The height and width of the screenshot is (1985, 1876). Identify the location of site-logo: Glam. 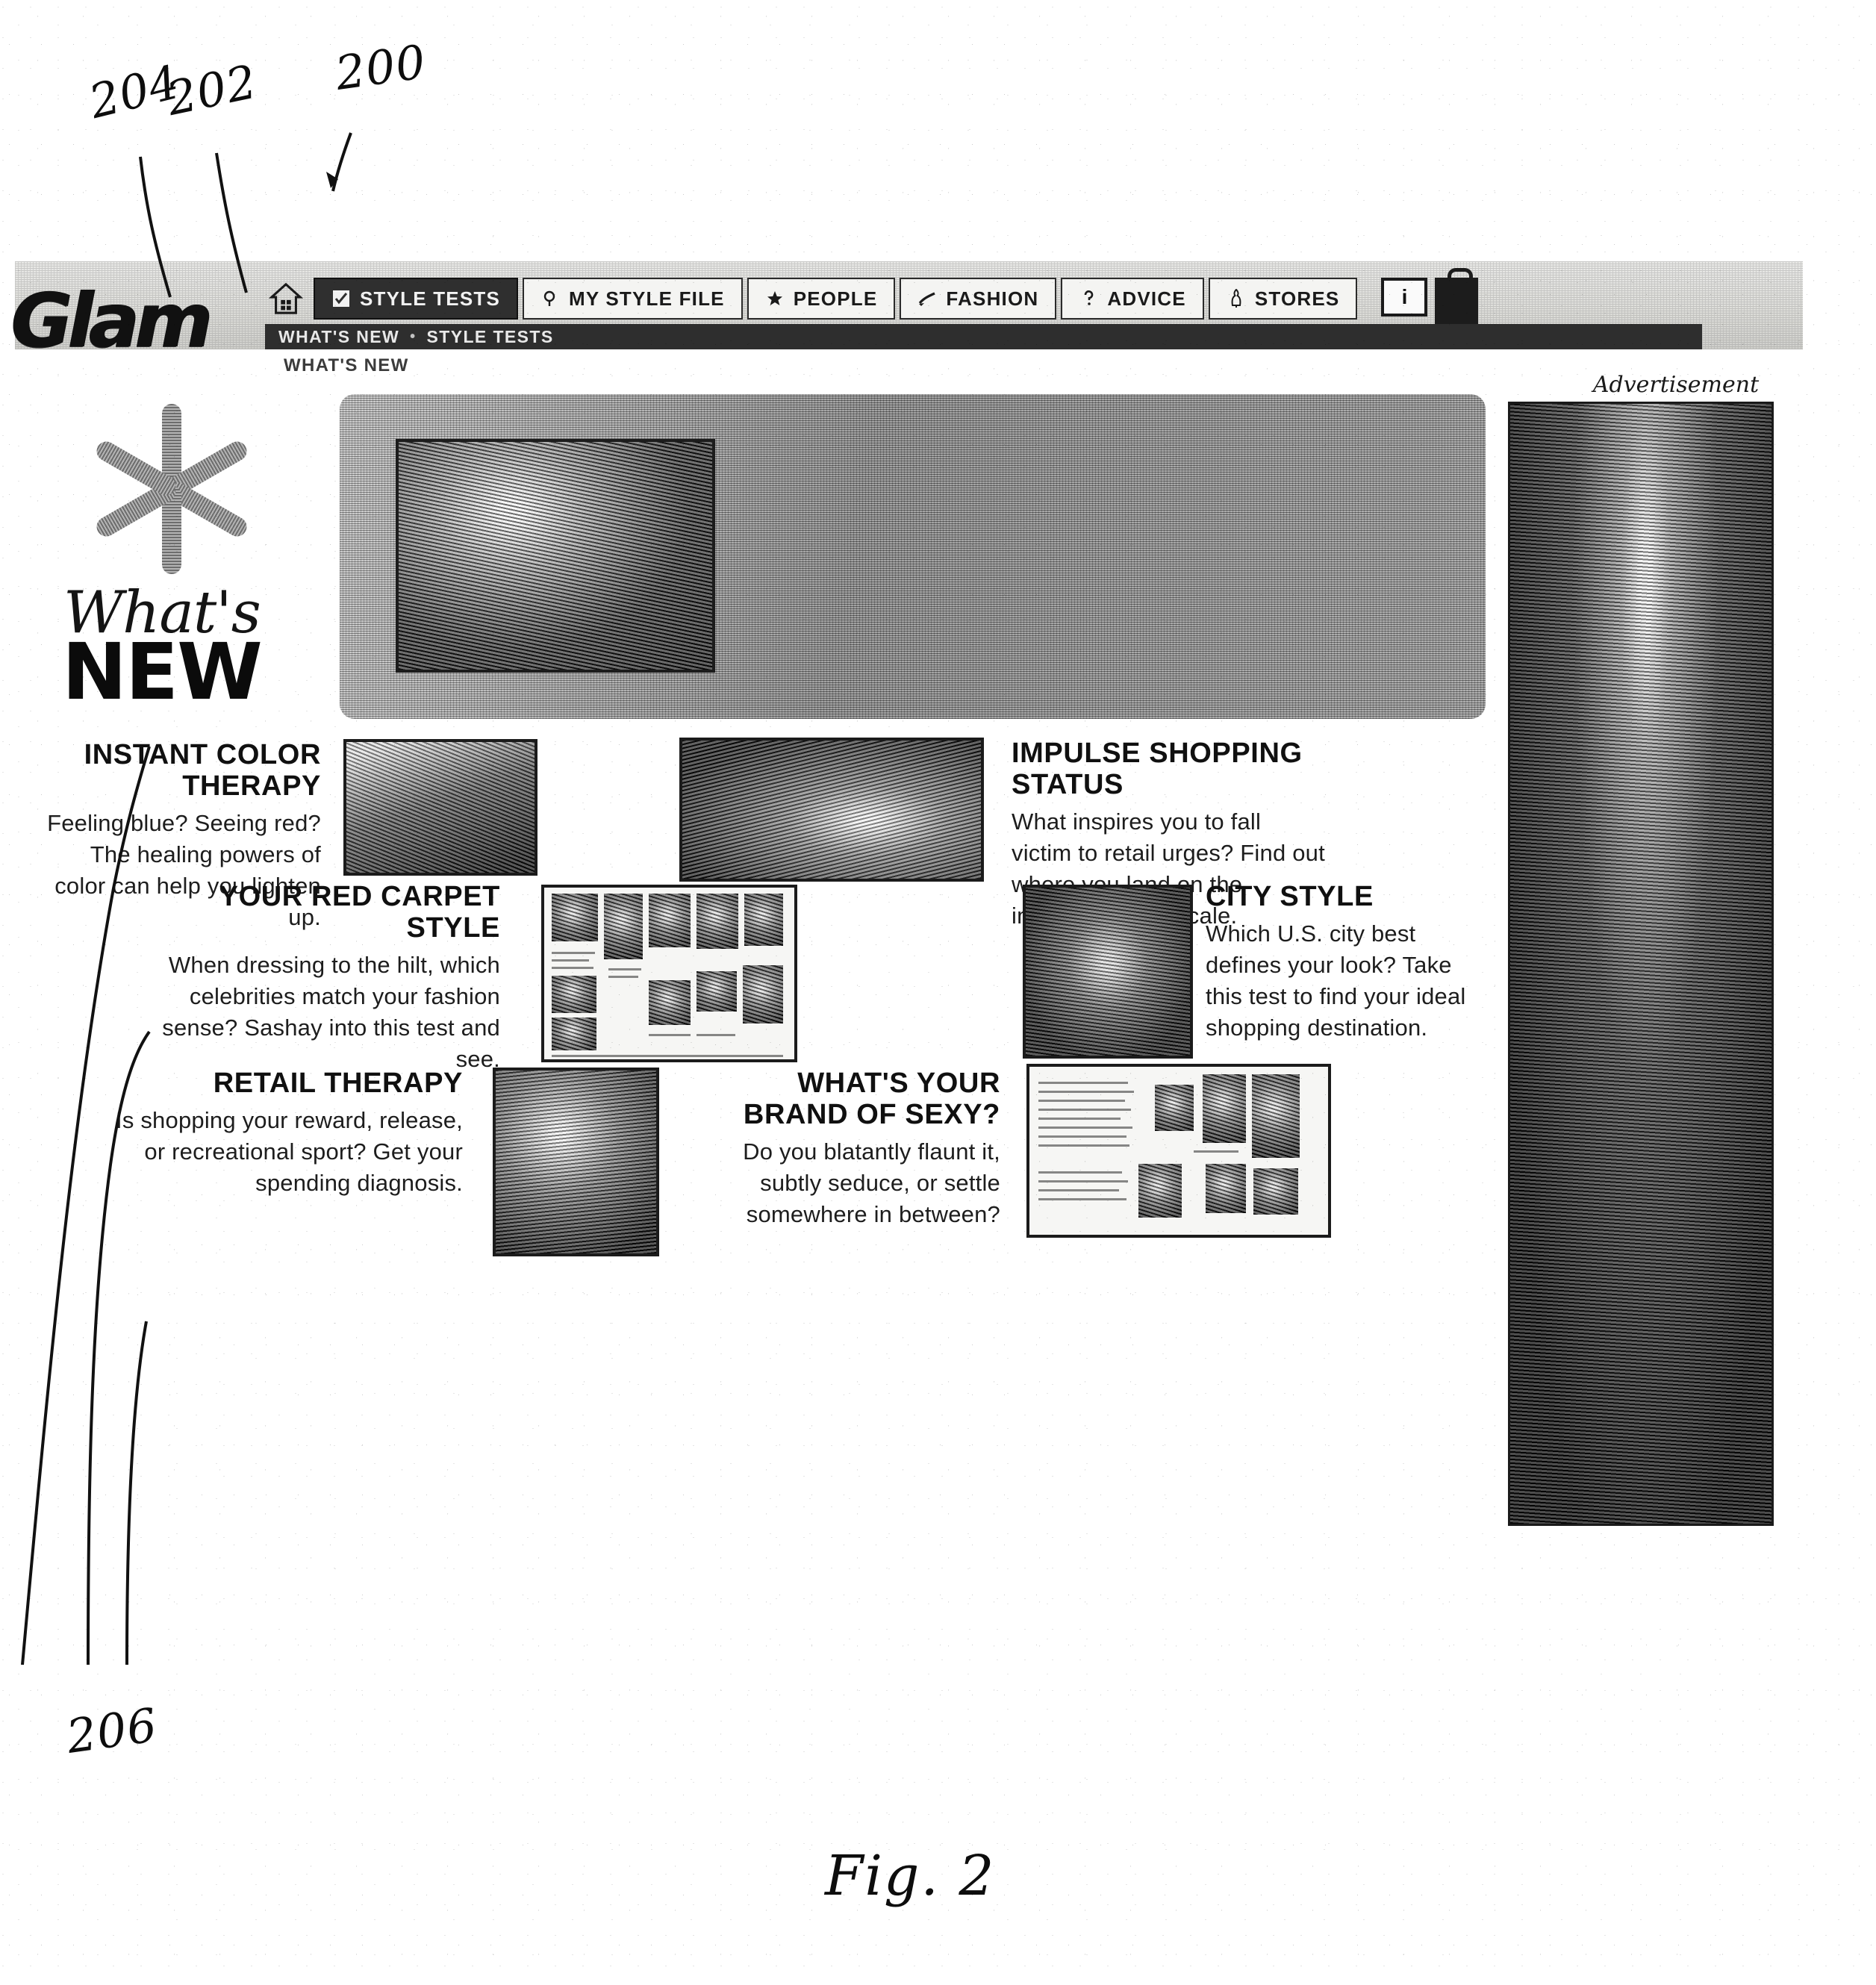
(111, 321).